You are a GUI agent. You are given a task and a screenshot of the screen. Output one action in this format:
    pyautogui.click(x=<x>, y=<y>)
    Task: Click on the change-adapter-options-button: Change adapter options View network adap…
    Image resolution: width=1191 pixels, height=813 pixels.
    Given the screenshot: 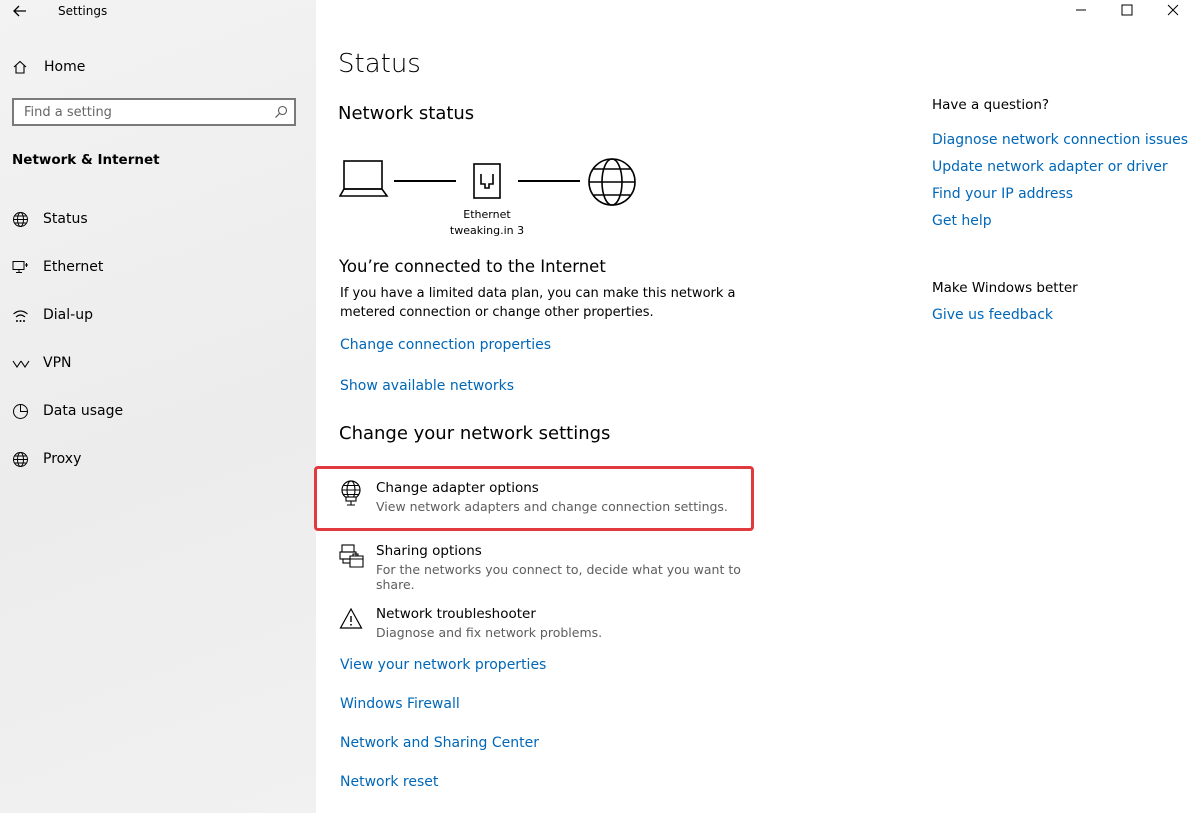 What is the action you would take?
    pyautogui.click(x=541, y=499)
    